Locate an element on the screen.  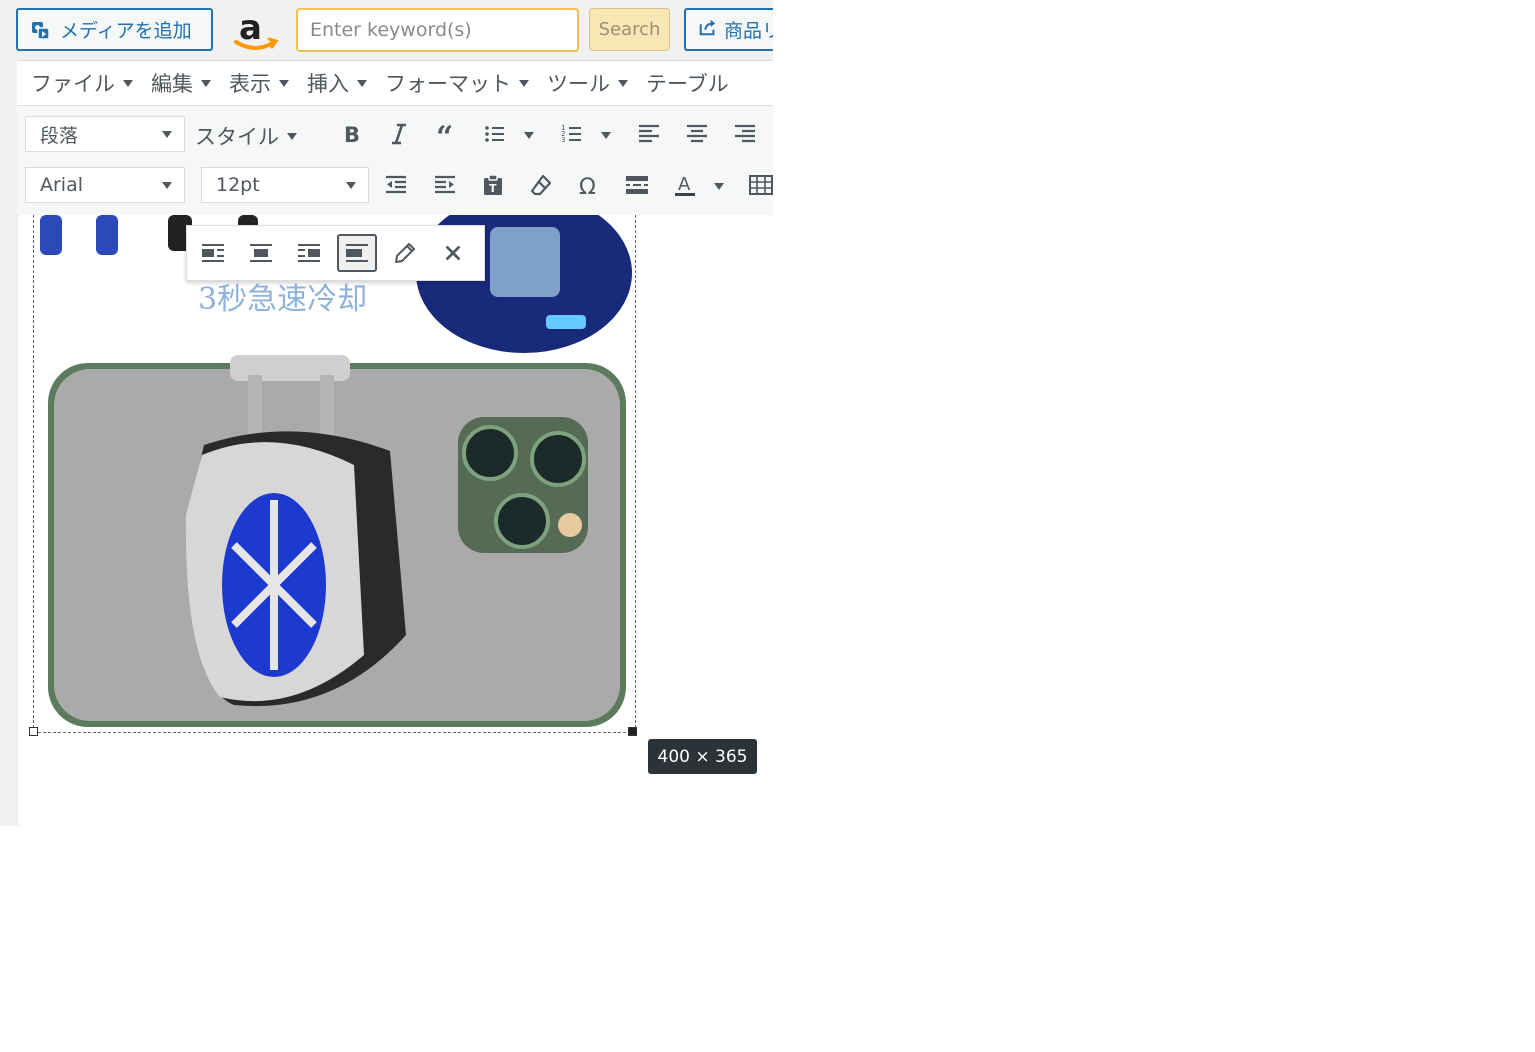
bold-button: B is located at coordinates (351, 134).